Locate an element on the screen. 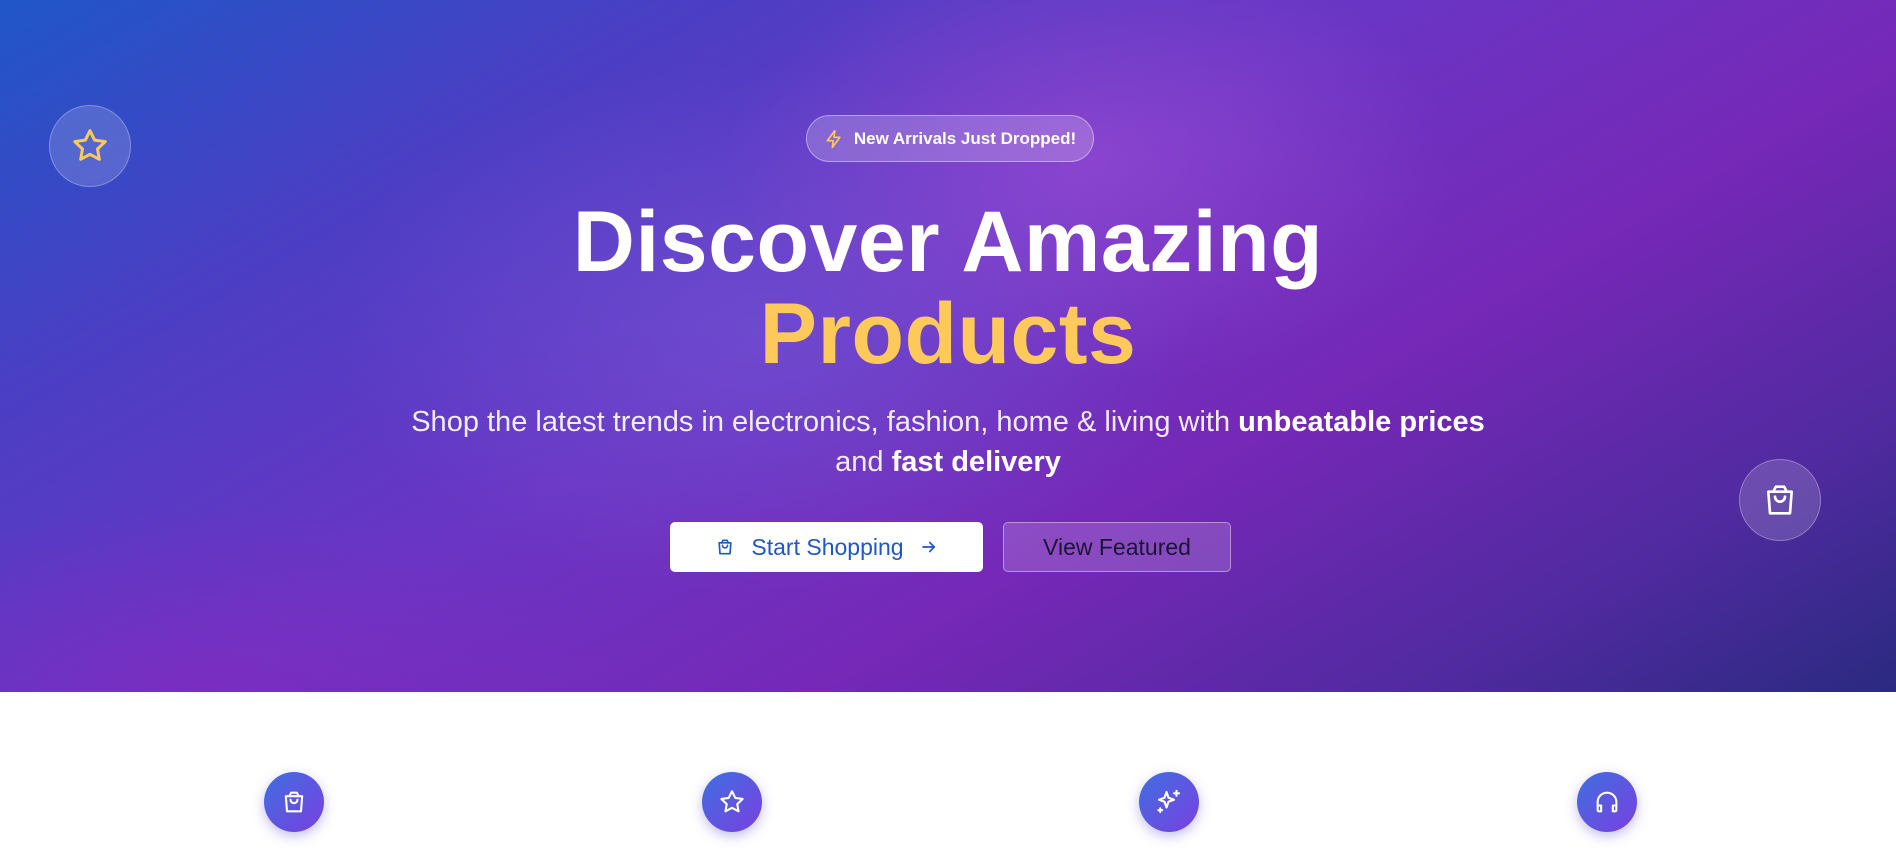 This screenshot has width=1896, height=863. view-featured-label: View Featured is located at coordinates (1117, 546).